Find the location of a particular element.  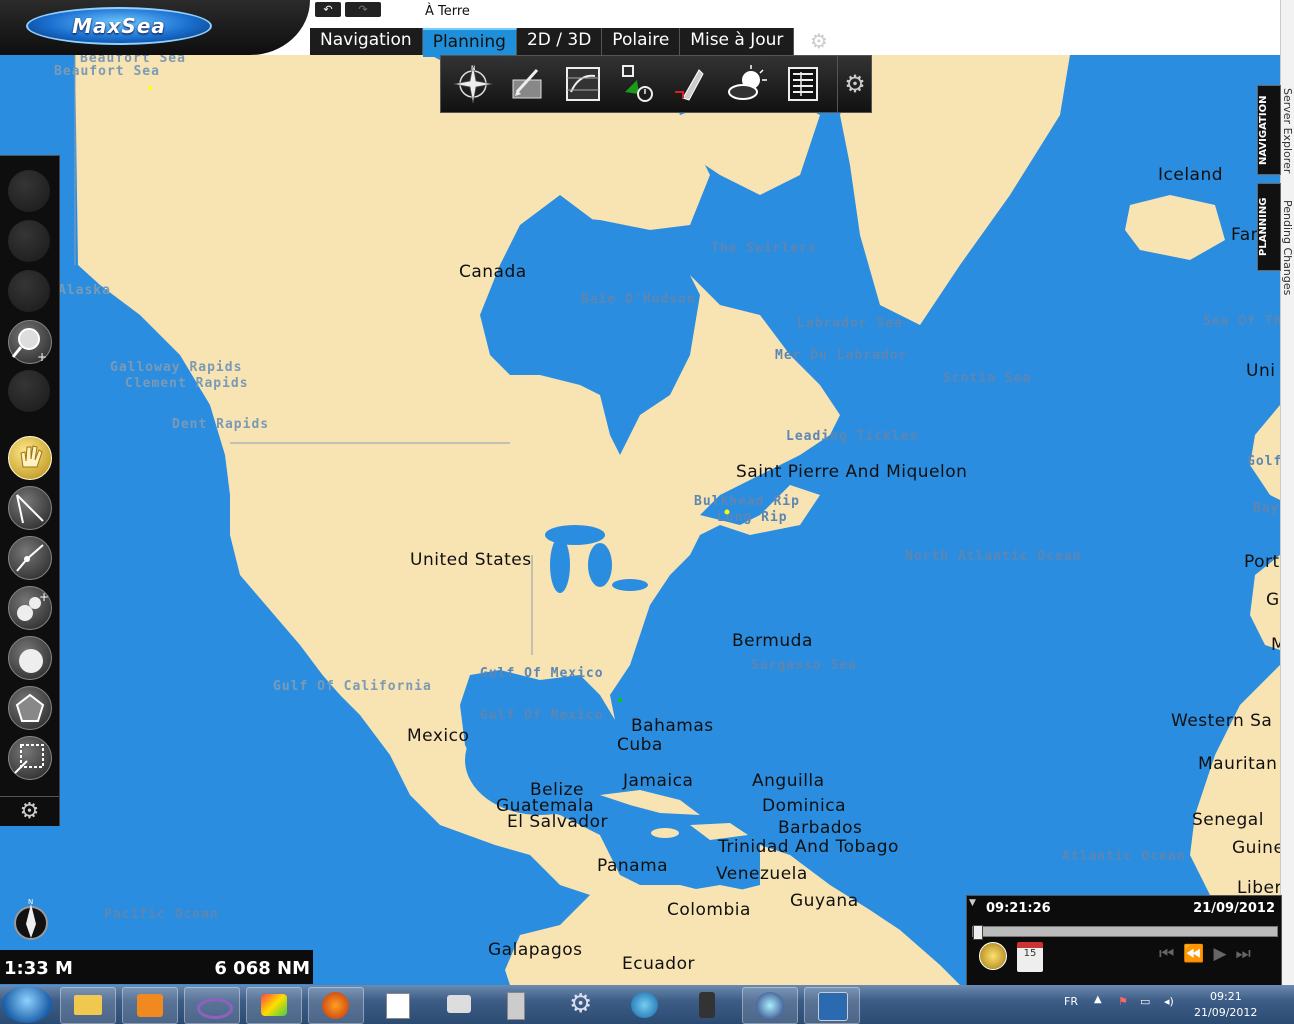

label-sea: Labrador Sea is located at coordinates (850, 323).